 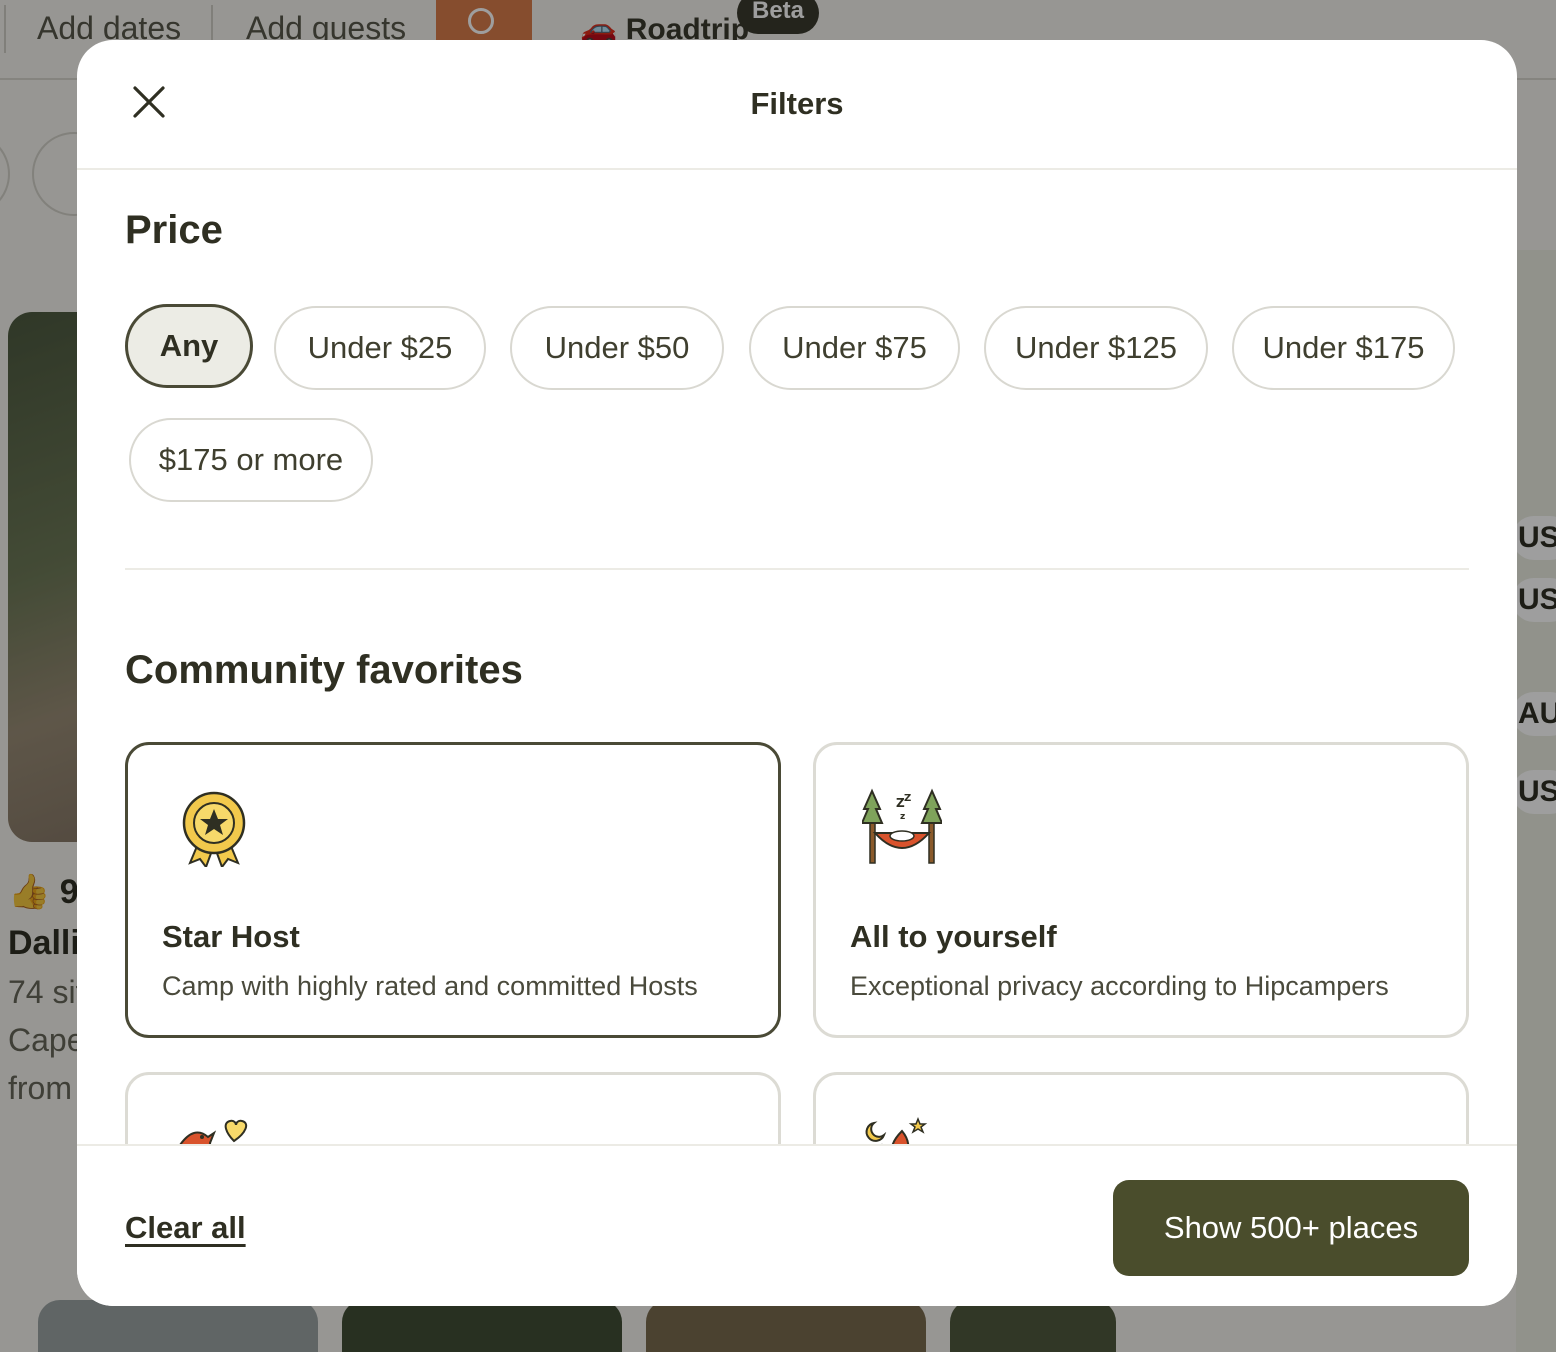 I want to click on background-filter-chip, so click(x=5, y=174).